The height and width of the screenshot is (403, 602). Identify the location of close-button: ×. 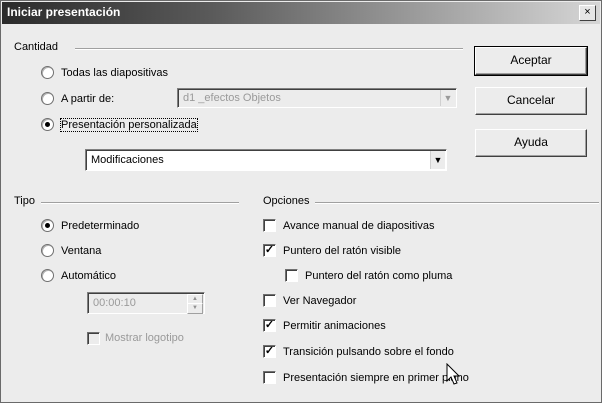
(587, 13).